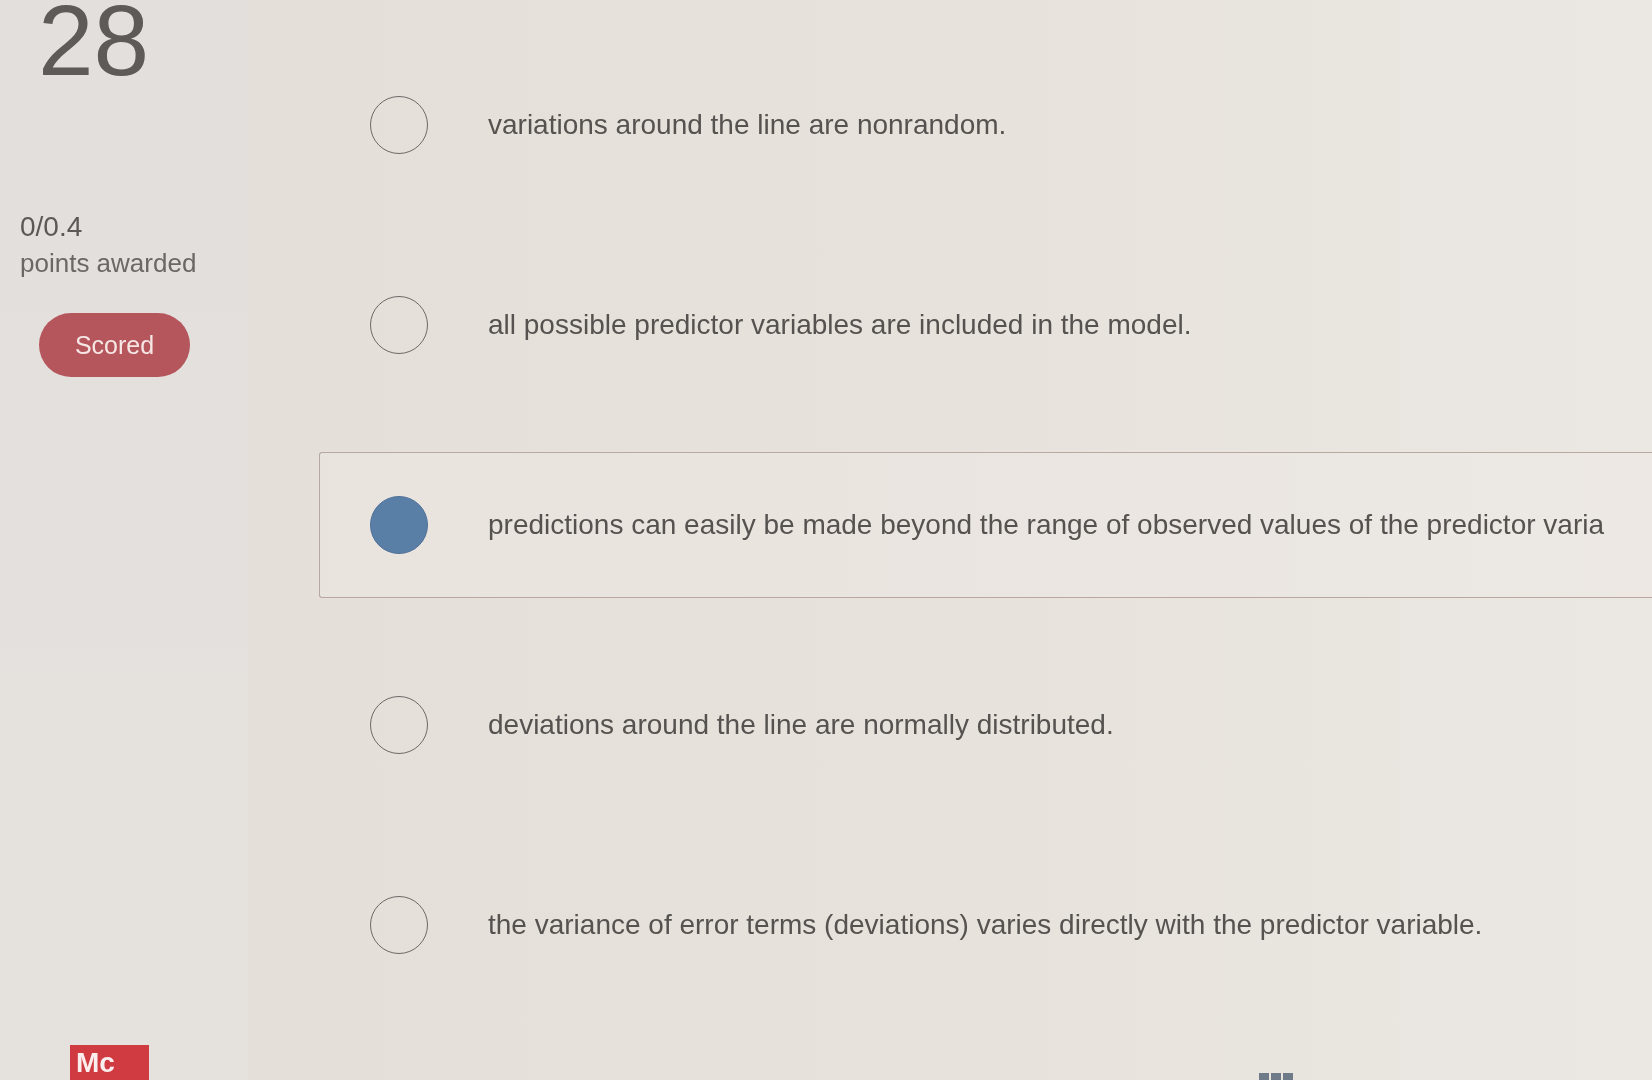  What do you see at coordinates (1276, 1076) in the screenshot?
I see `squares-icon` at bounding box center [1276, 1076].